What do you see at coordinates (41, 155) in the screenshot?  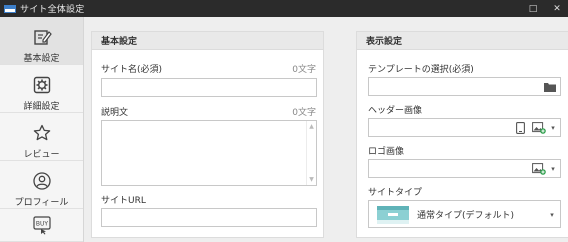 I see `sidebar-item-label: レビュー` at bounding box center [41, 155].